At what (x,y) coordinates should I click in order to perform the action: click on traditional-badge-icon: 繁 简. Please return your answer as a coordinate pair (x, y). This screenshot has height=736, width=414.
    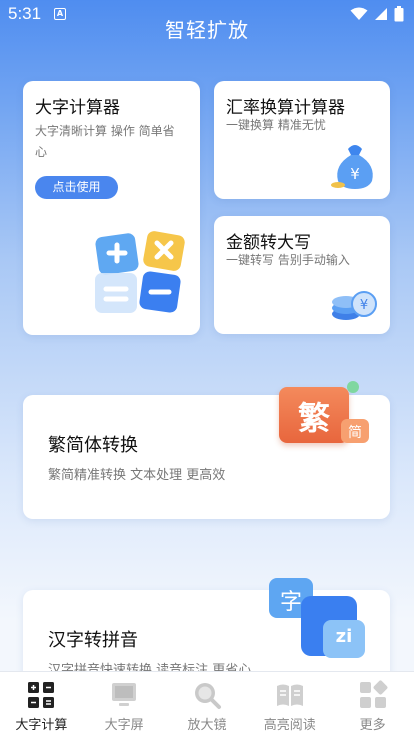
    Looking at the image, I should click on (326, 417).